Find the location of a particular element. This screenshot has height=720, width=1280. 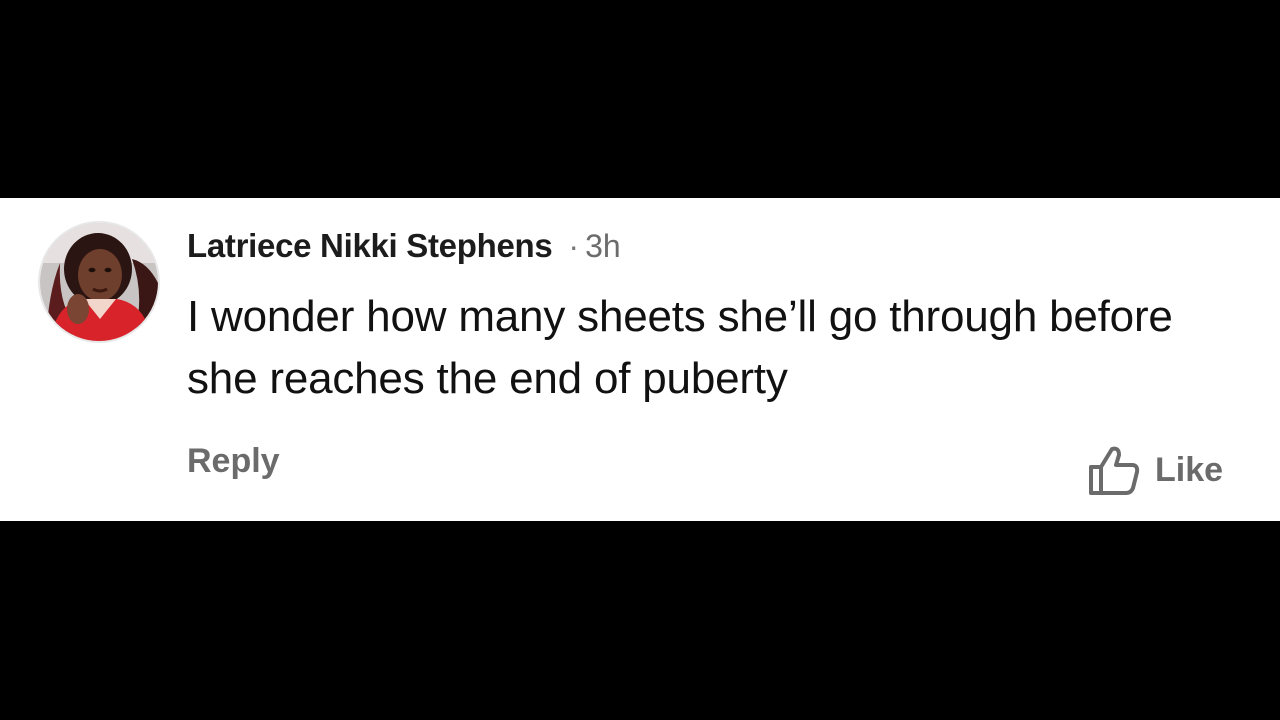

comment-header: Latriece Nikki Stephens · 3h is located at coordinates (404, 246).